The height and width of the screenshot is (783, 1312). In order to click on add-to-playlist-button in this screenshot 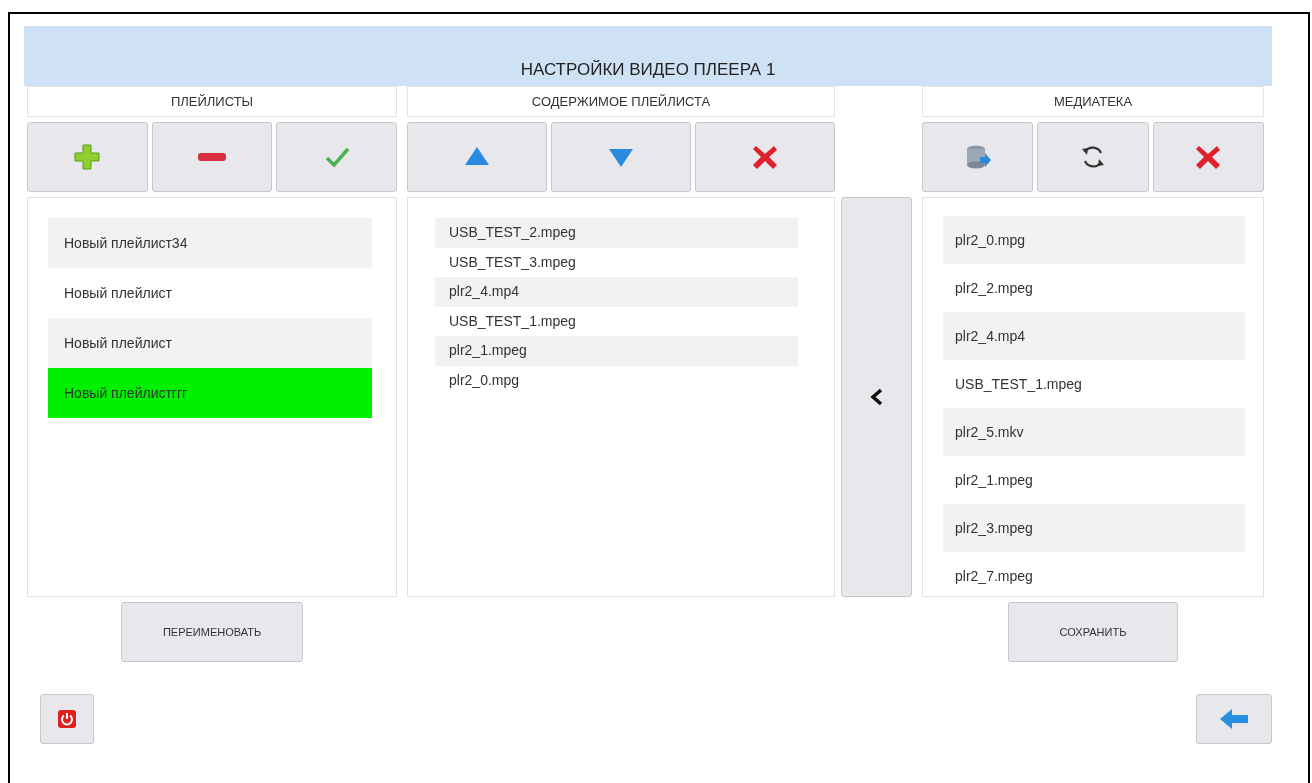, I will do `click(876, 397)`.